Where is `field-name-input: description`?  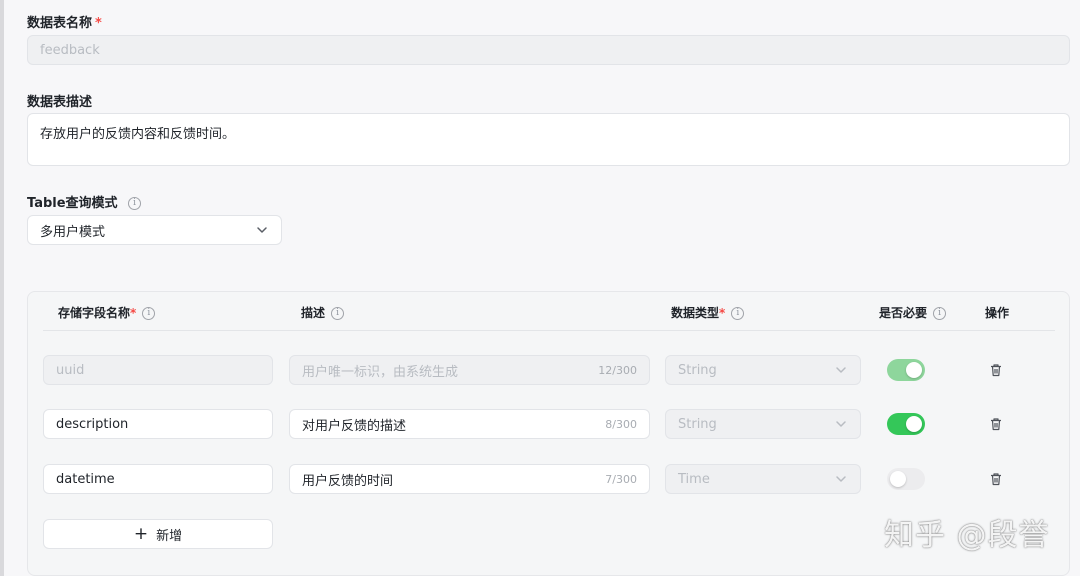 field-name-input: description is located at coordinates (158, 424).